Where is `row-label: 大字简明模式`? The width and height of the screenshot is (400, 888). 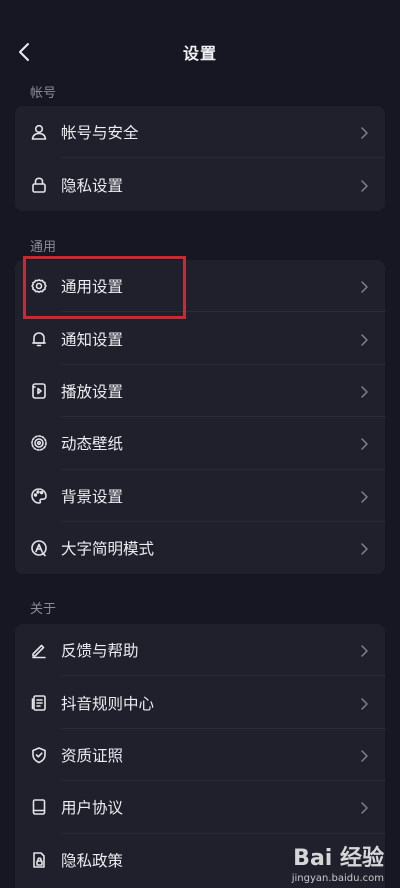
row-label: 大字简明模式 is located at coordinates (108, 549).